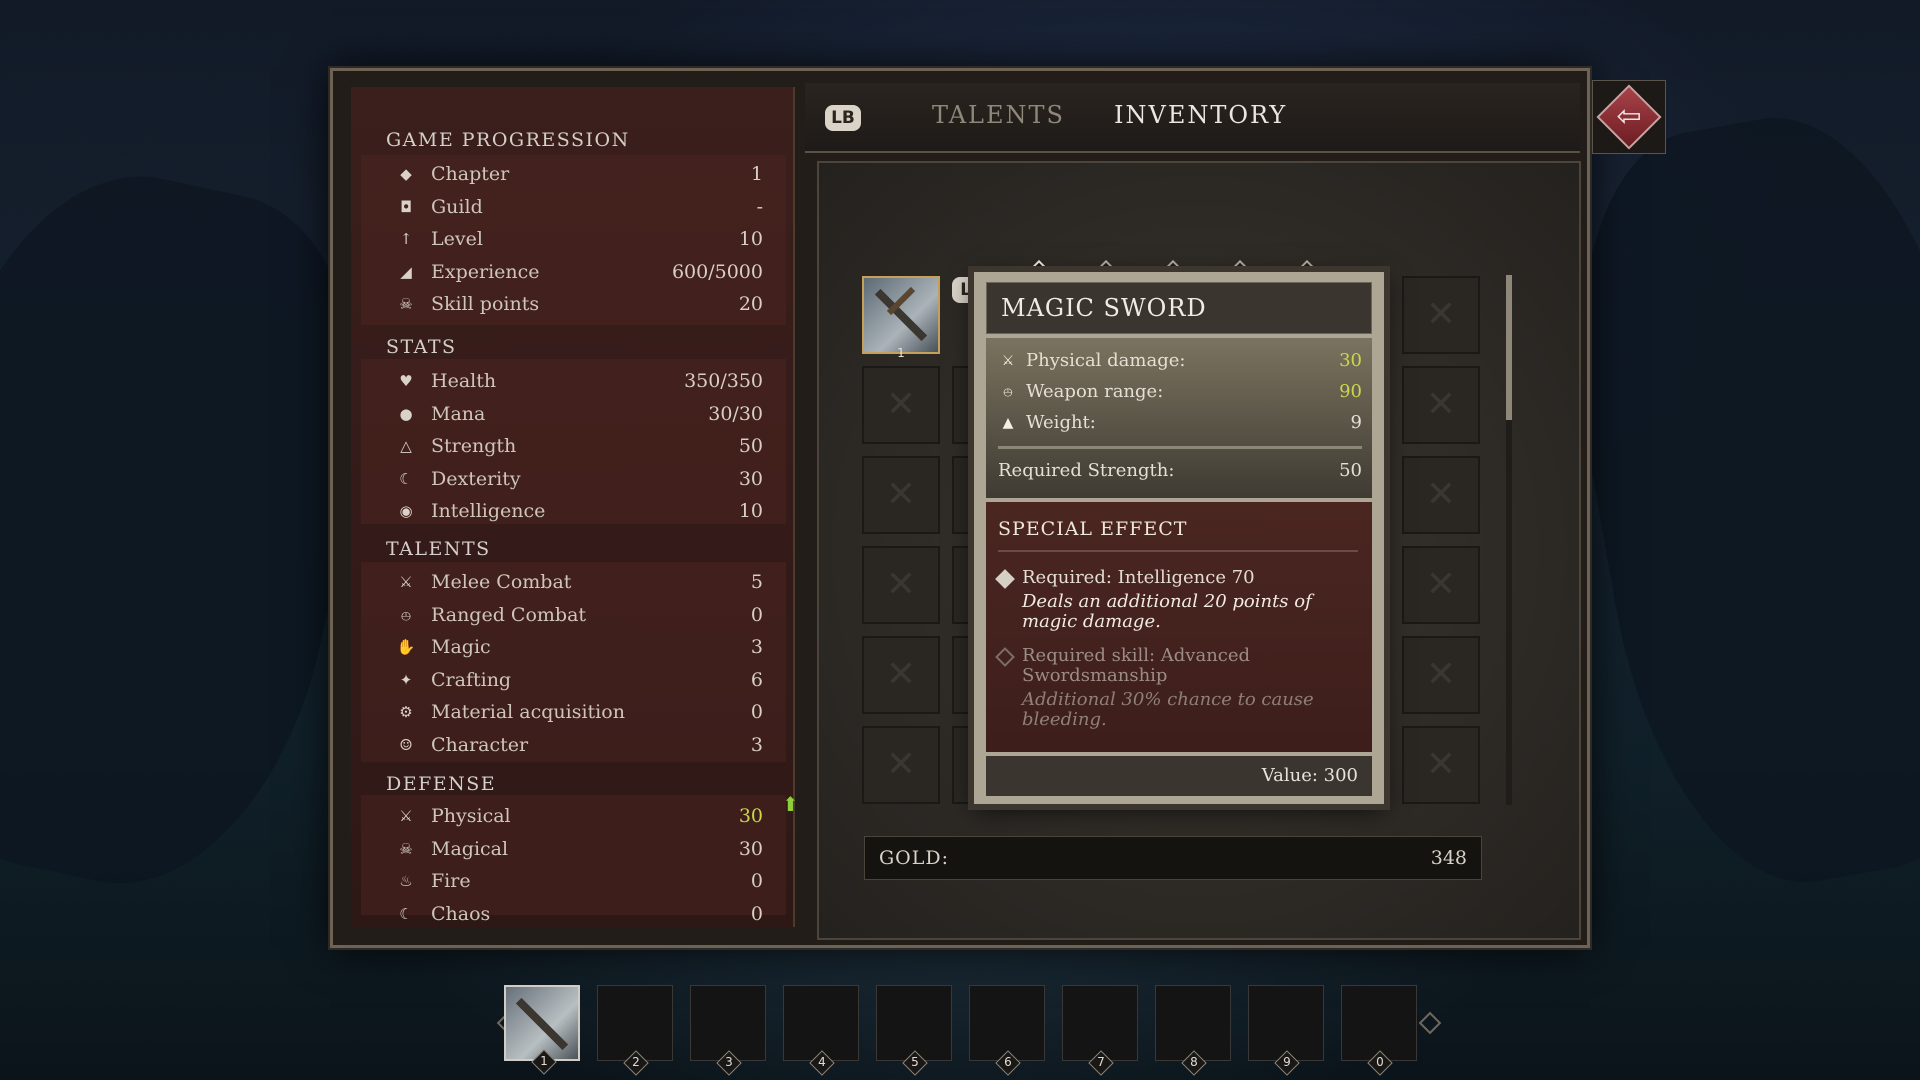 The image size is (1920, 1080). What do you see at coordinates (1173, 858) in the screenshot?
I see `gold-bar: GOLD: 348` at bounding box center [1173, 858].